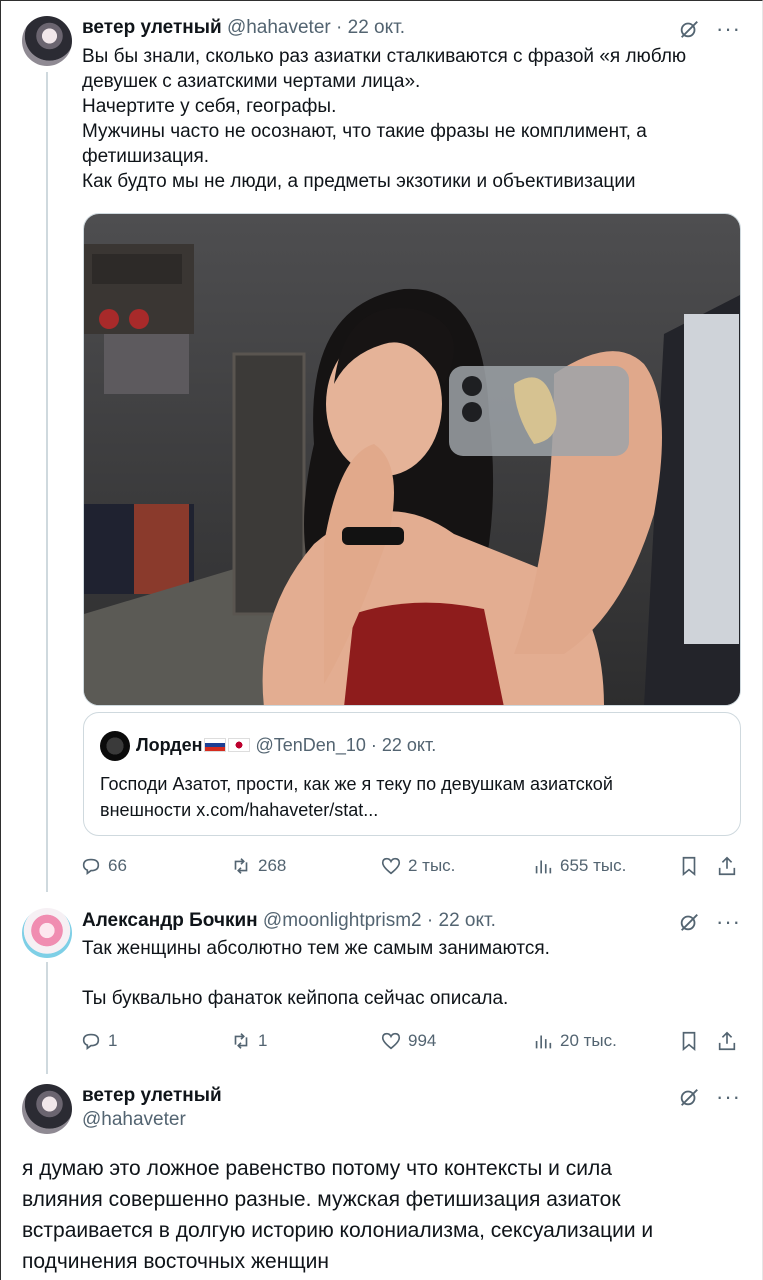 This screenshot has height=1280, width=763. I want to click on russia-flag-icon, so click(215, 745).